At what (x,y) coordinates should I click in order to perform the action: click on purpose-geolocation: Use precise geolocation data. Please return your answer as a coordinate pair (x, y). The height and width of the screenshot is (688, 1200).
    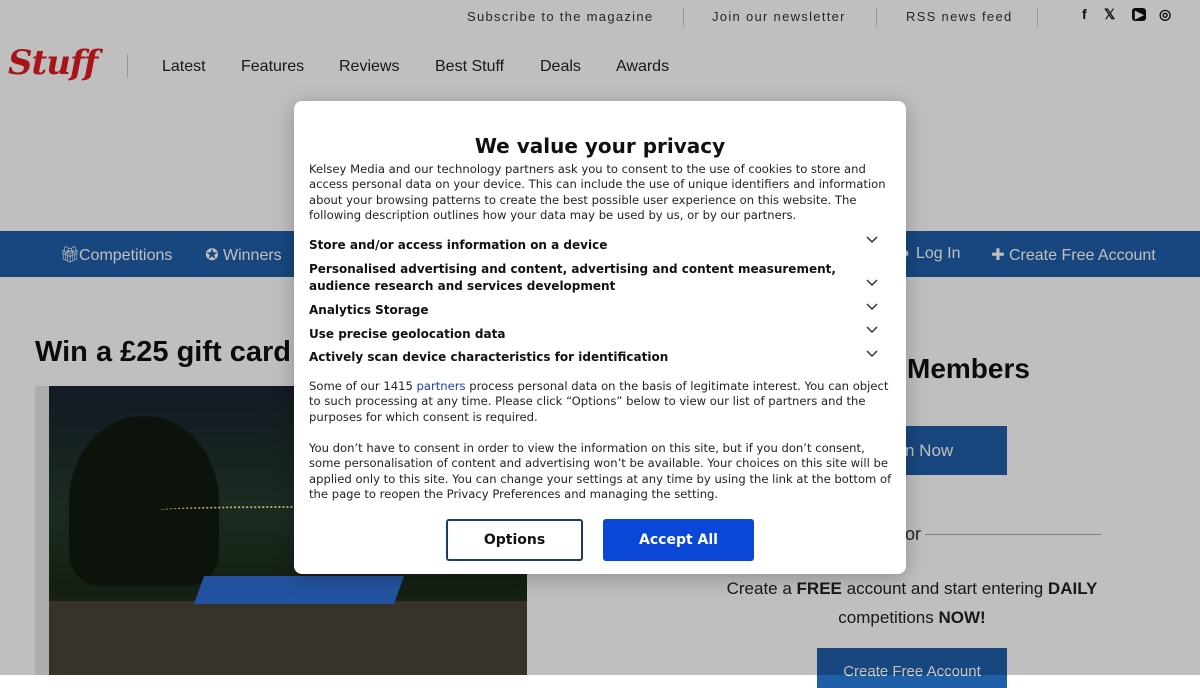
    Looking at the image, I should click on (581, 334).